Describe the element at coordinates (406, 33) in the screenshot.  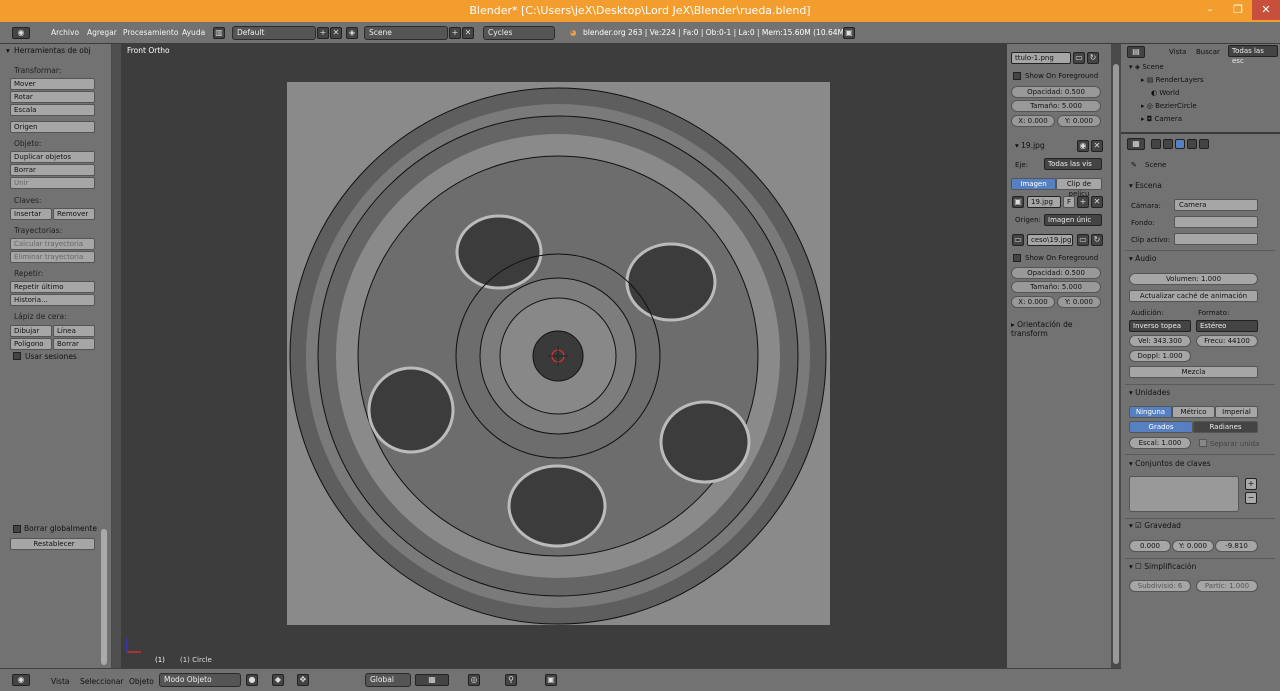
I see `scene-select: Scene` at that location.